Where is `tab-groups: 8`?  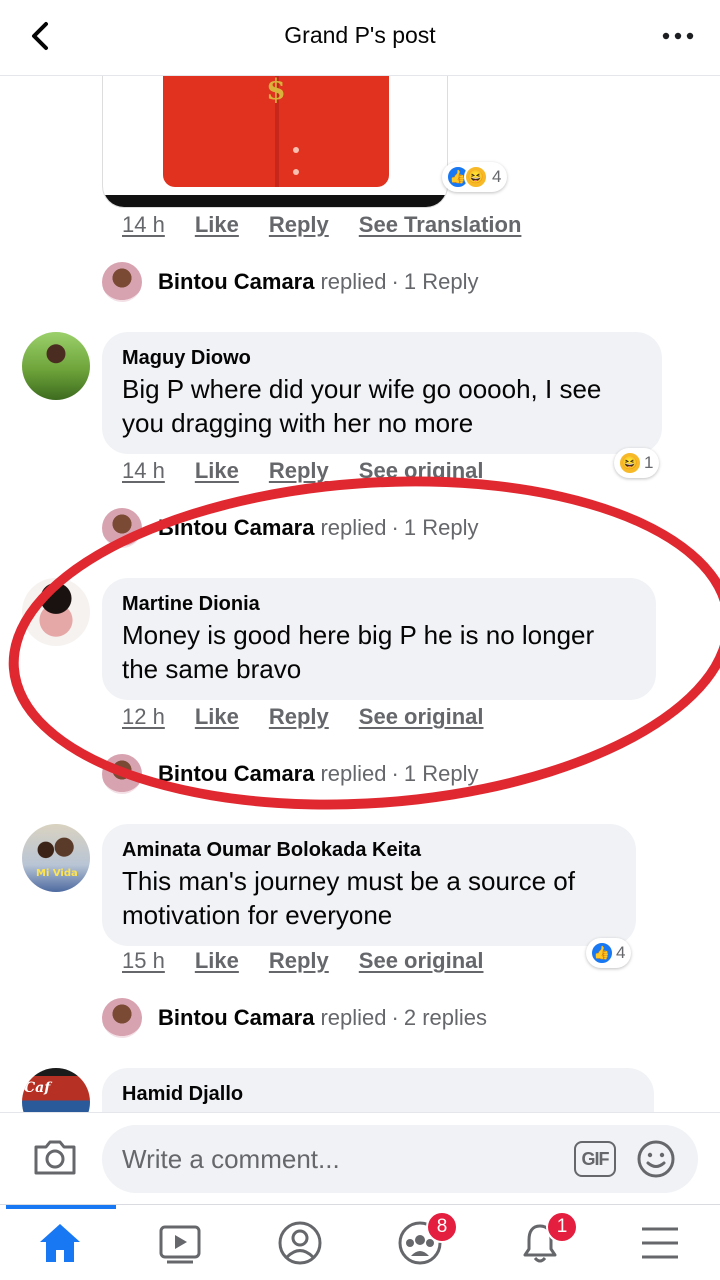 tab-groups: 8 is located at coordinates (427, 1239).